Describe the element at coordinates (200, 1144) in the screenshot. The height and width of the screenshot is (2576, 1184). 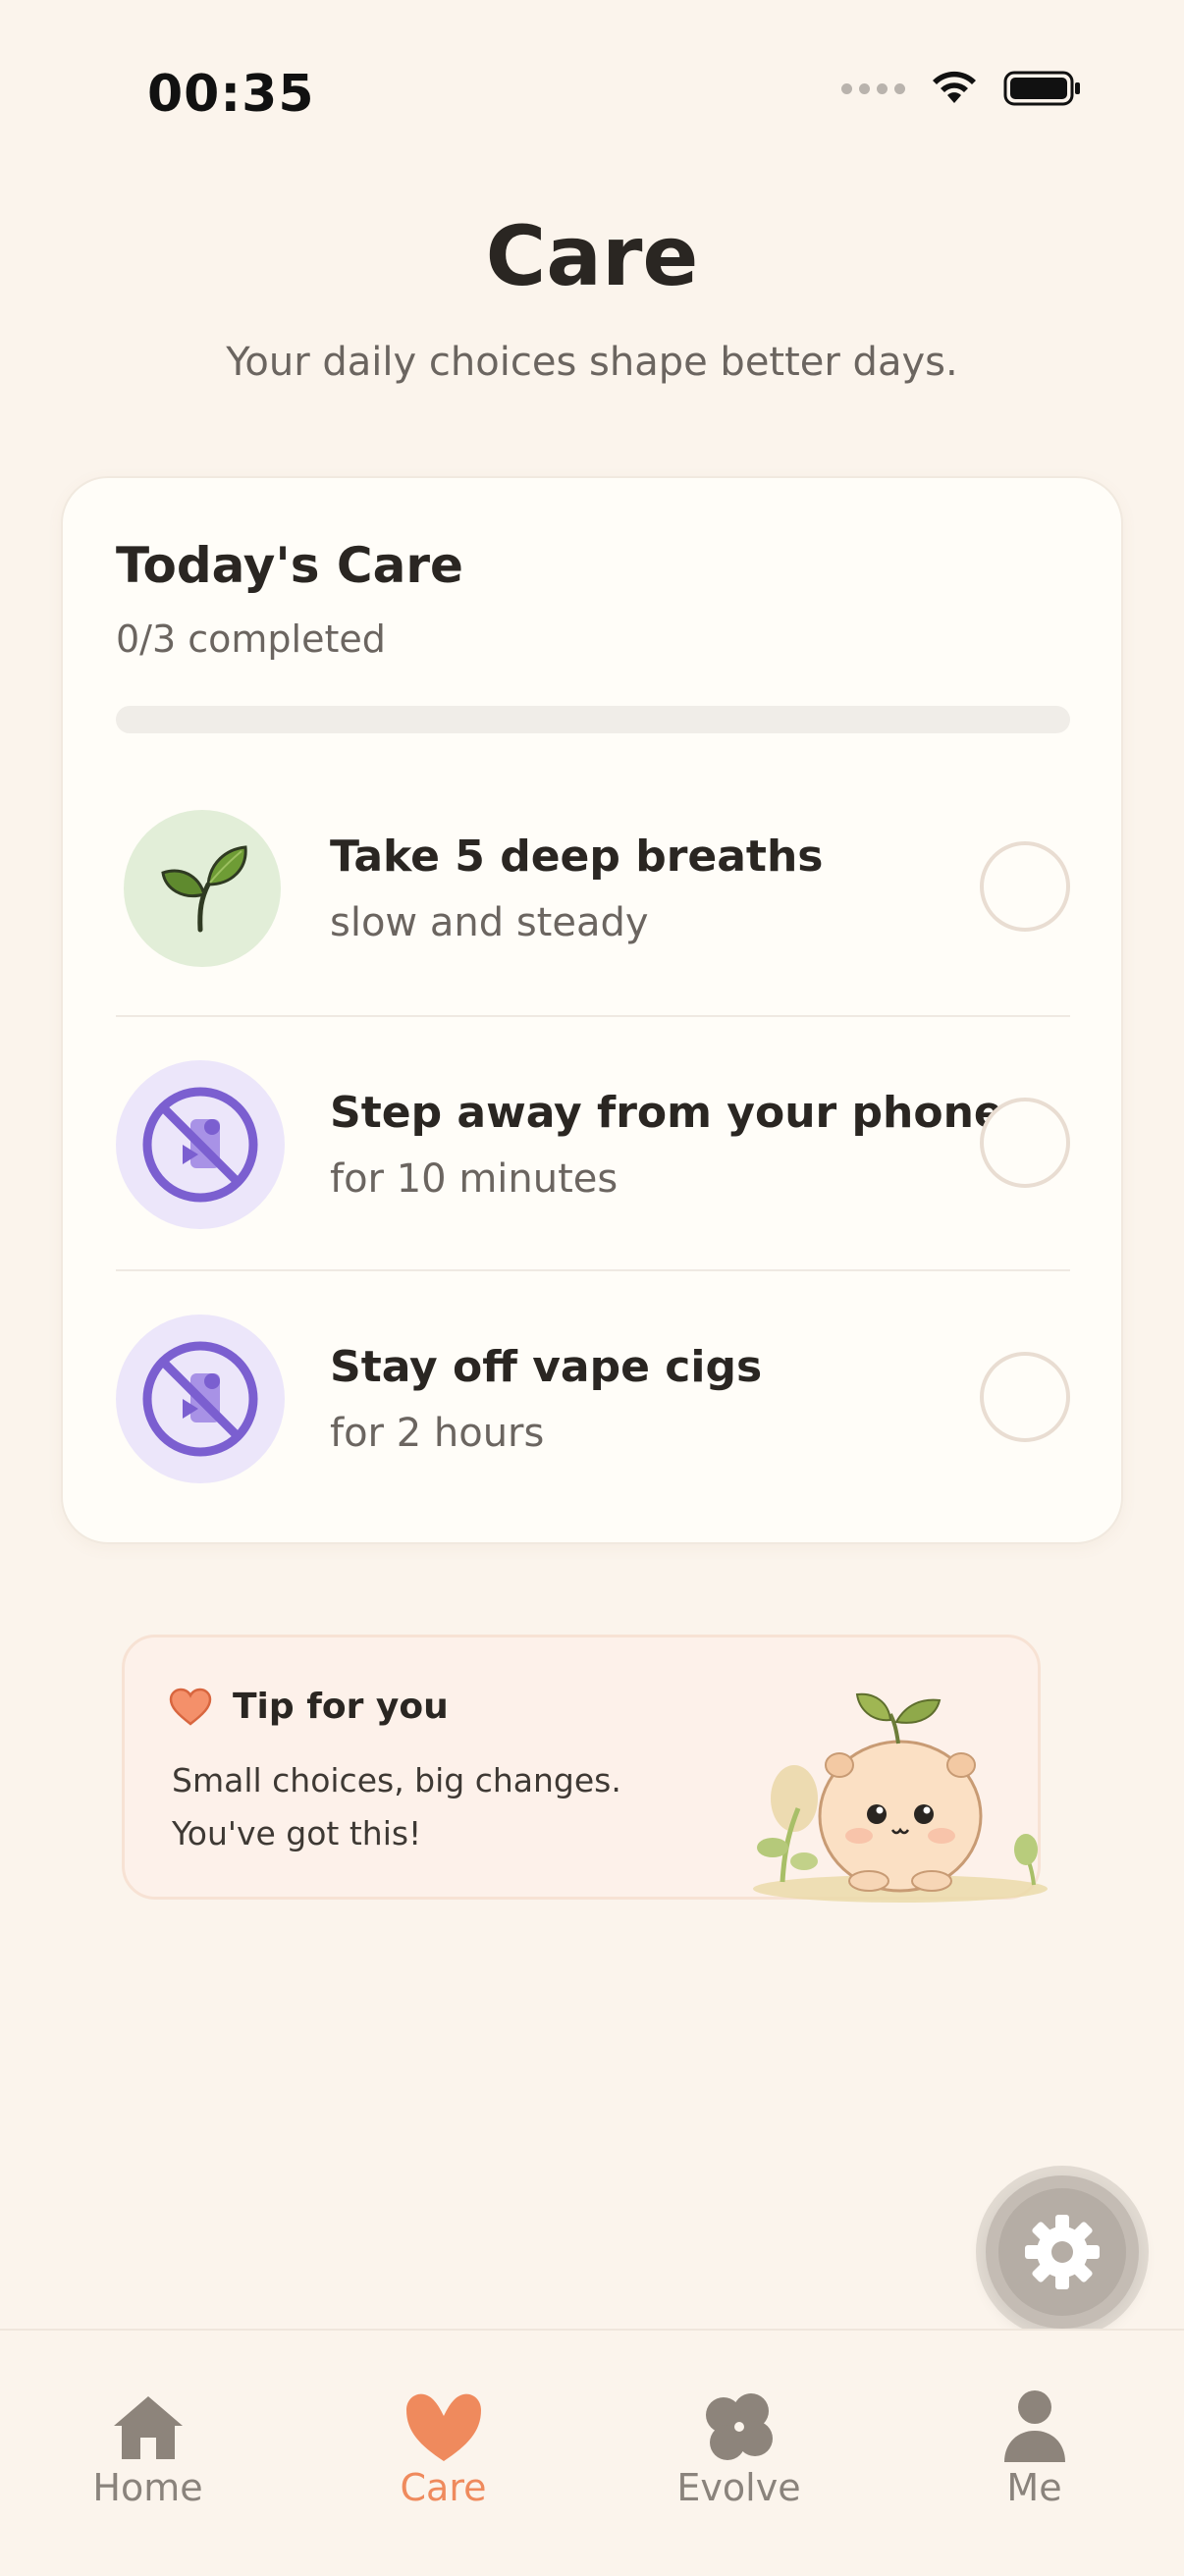
I see `no-phone-icon` at that location.